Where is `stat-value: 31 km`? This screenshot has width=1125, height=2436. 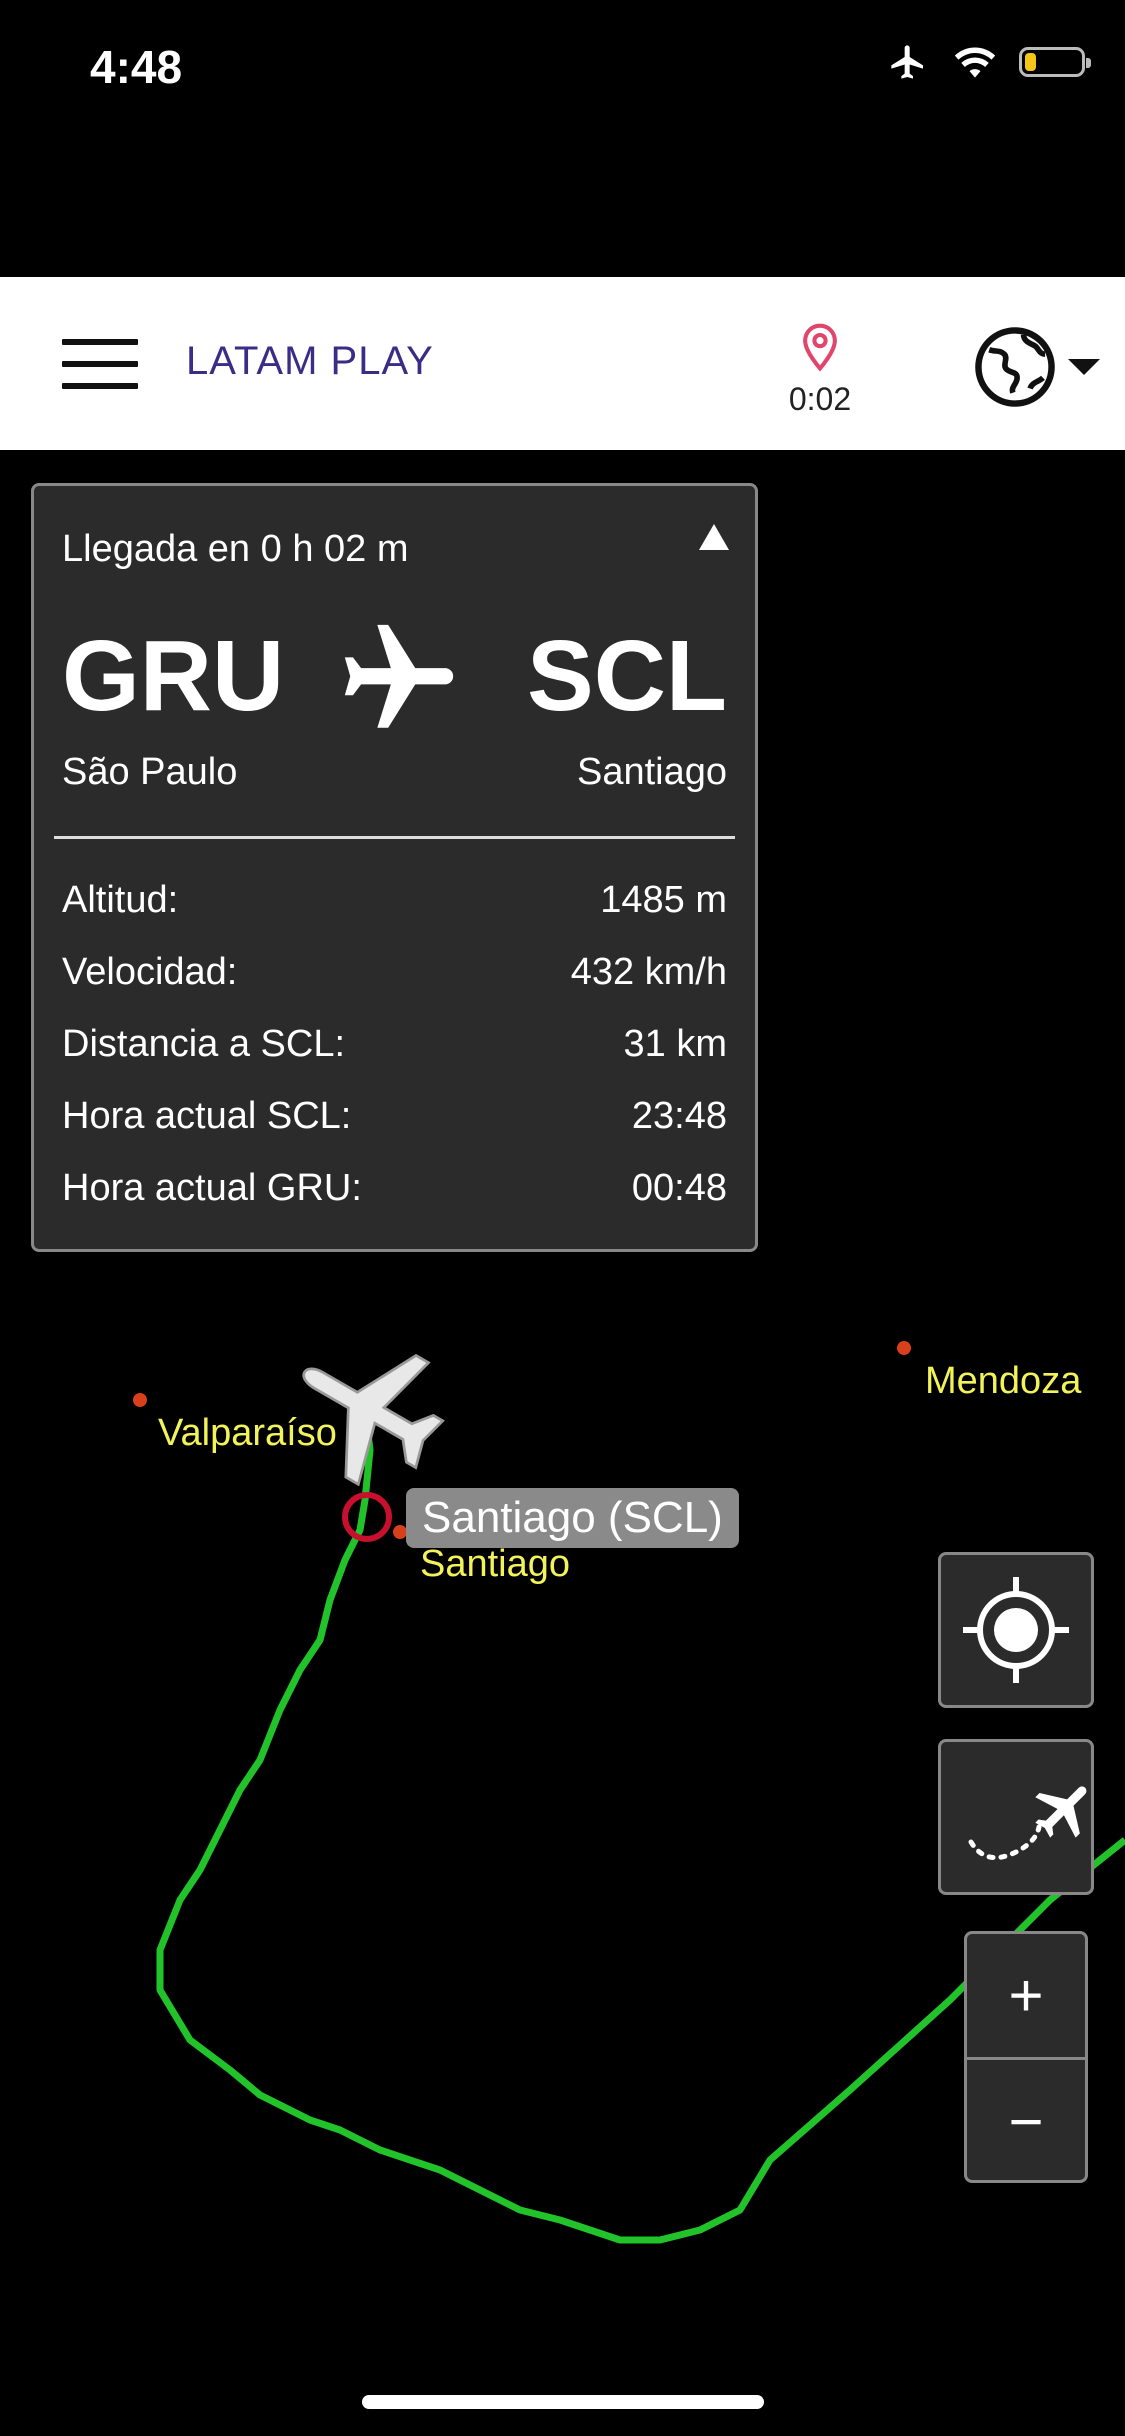
stat-value: 31 km is located at coordinates (675, 1044).